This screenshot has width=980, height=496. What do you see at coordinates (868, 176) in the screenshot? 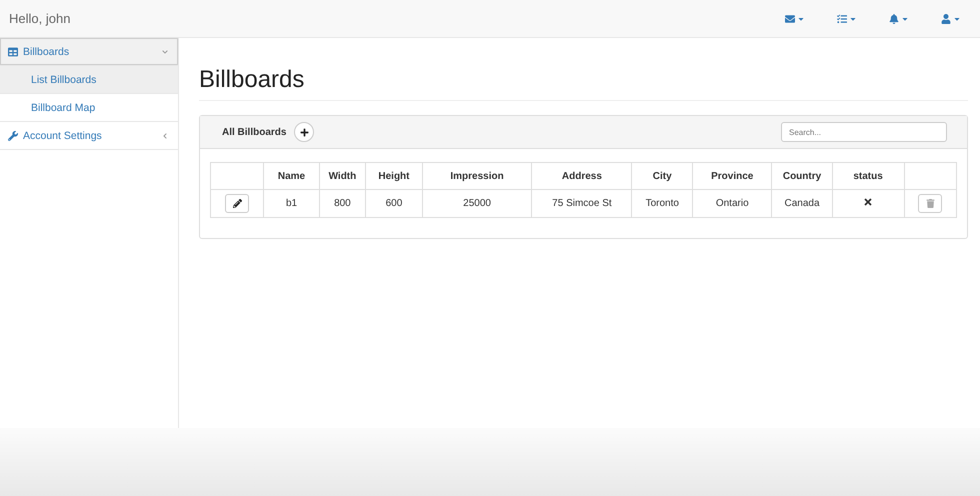
I see `column-header: status` at bounding box center [868, 176].